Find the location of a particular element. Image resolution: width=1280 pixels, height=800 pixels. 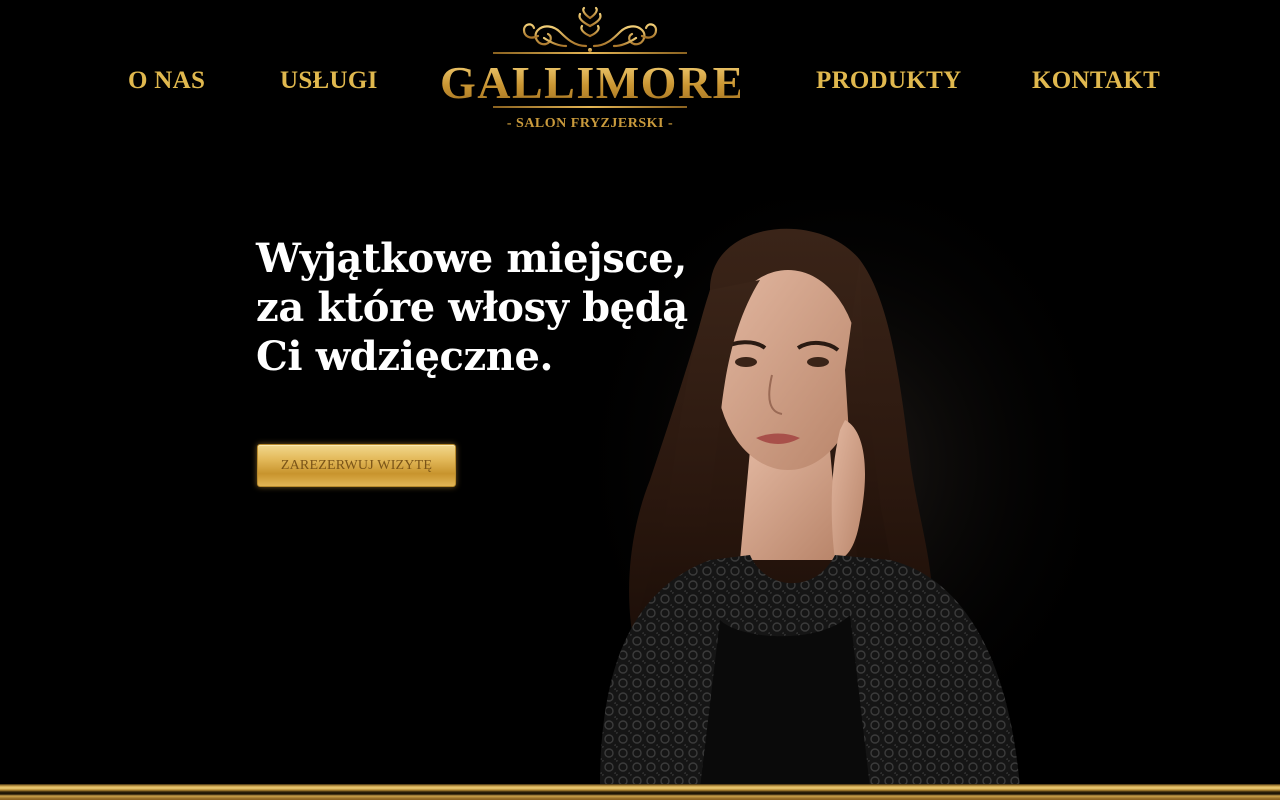

nav-link-o-nas: O NAS is located at coordinates (166, 81).